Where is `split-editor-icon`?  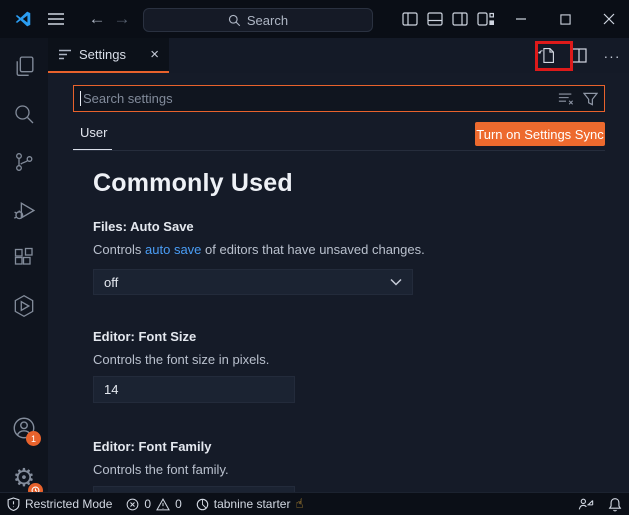
split-editor-icon is located at coordinates (579, 56).